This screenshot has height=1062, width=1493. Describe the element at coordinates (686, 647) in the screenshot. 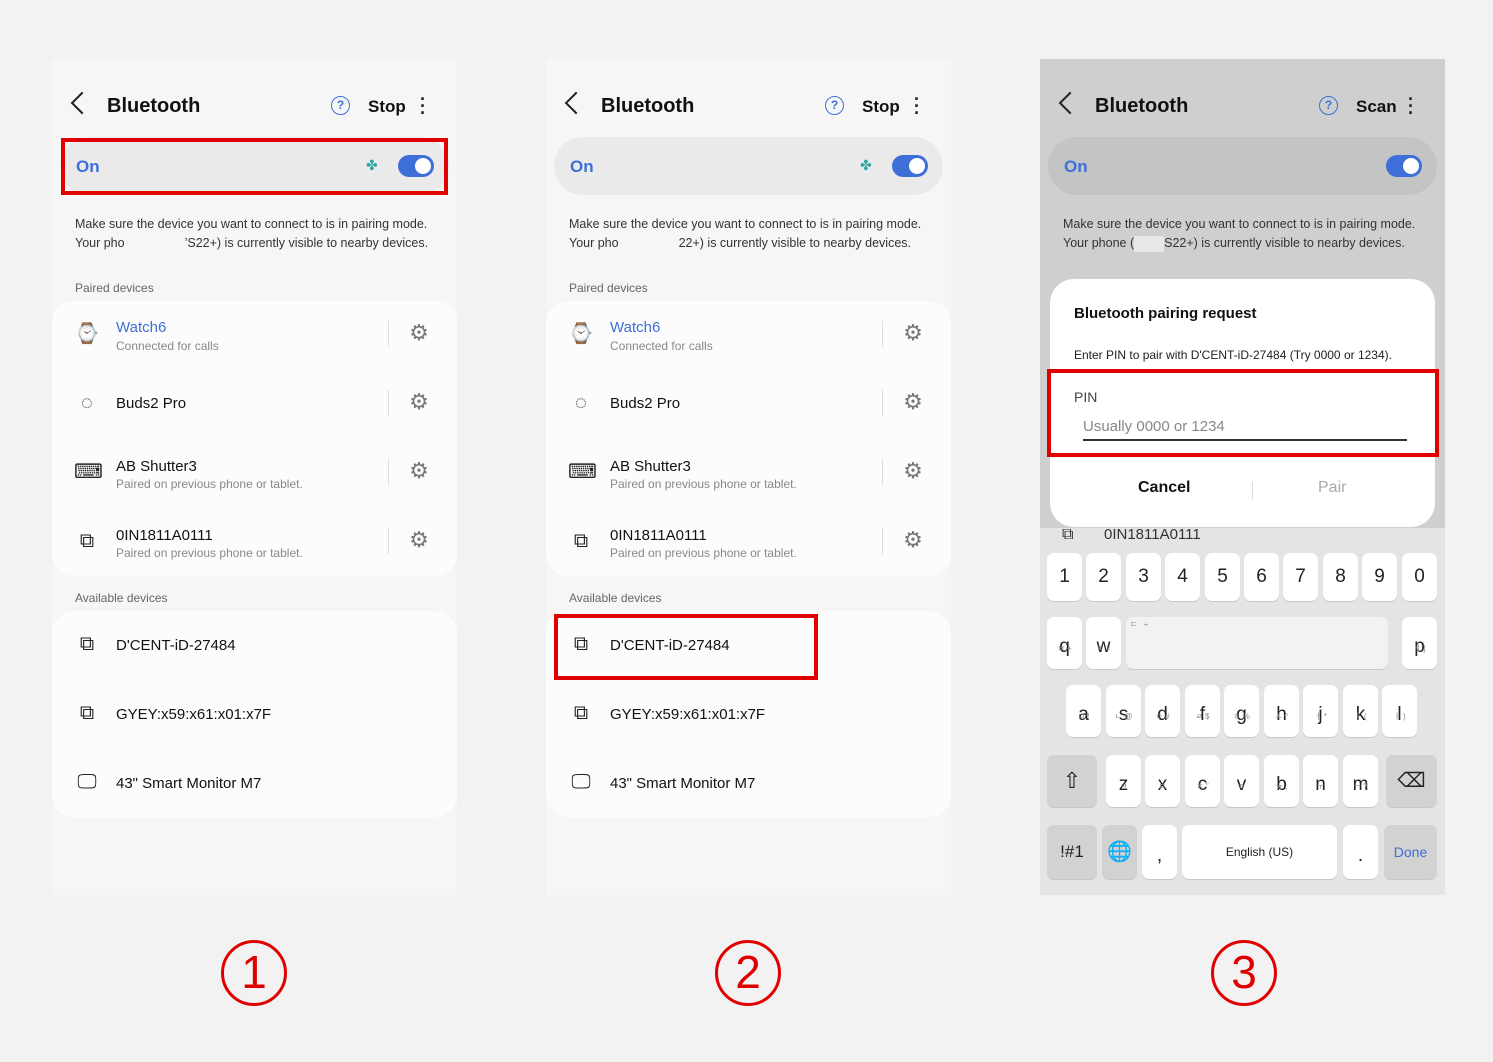

I see `highlight-dcent-device` at that location.